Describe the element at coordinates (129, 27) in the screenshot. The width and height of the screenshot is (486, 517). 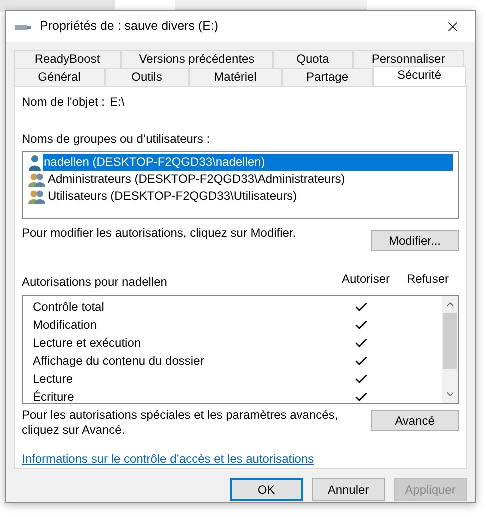
I see `window-title: Propriétés de : sauve divers (E:)` at that location.